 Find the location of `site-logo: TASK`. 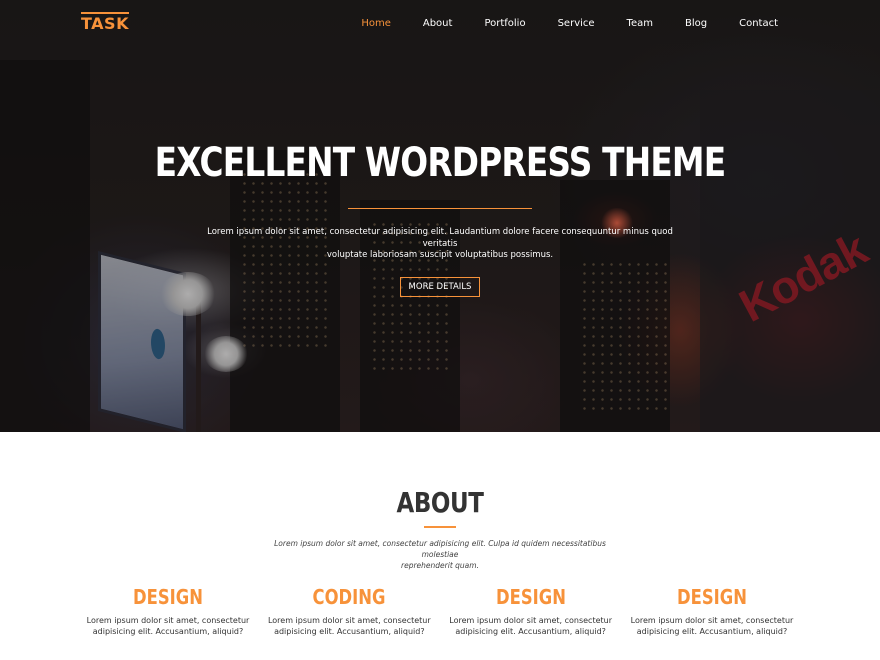

site-logo: TASK is located at coordinates (105, 22).